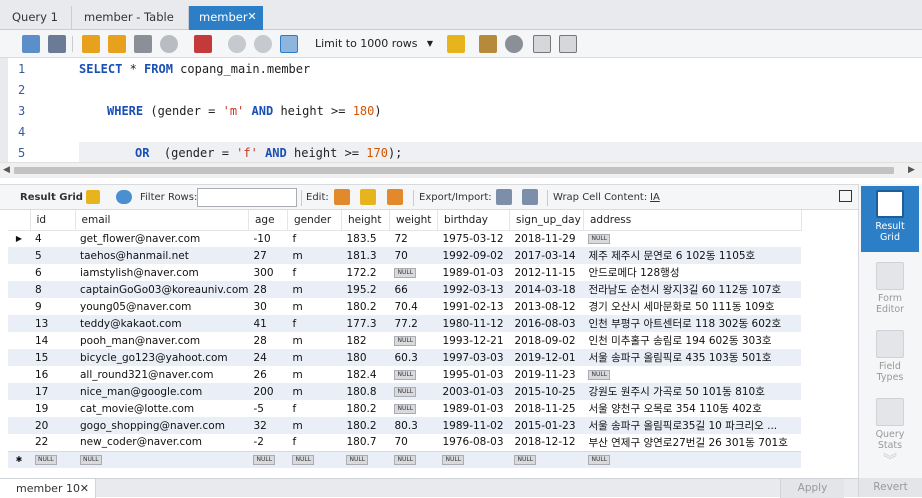  Describe the element at coordinates (161, 374) in the screenshot. I see `cell-email: all_round321@naver.com` at that location.